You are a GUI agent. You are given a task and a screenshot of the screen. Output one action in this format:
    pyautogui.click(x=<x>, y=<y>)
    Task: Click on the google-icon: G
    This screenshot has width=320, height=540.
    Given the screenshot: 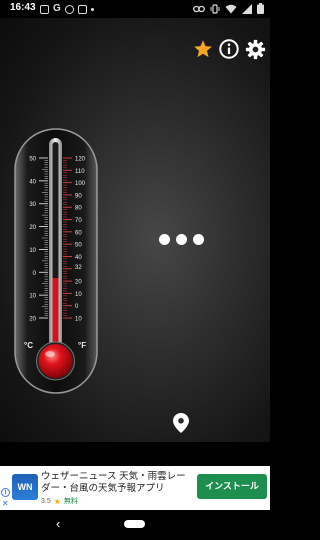 What is the action you would take?
    pyautogui.click(x=57, y=8)
    